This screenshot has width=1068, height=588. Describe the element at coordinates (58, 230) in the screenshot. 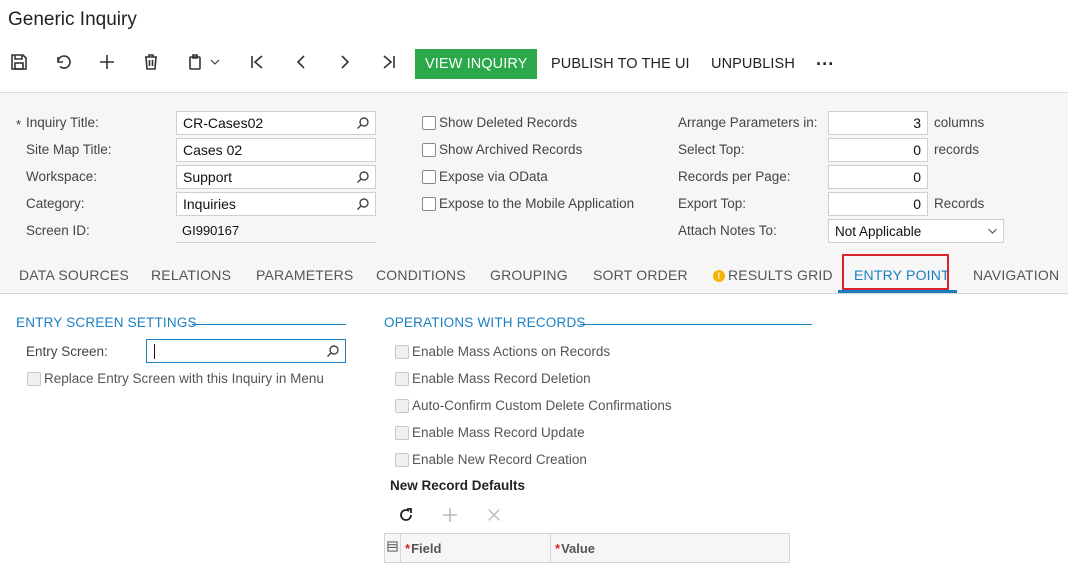

I see `screen-id-label: Screen ID:` at that location.